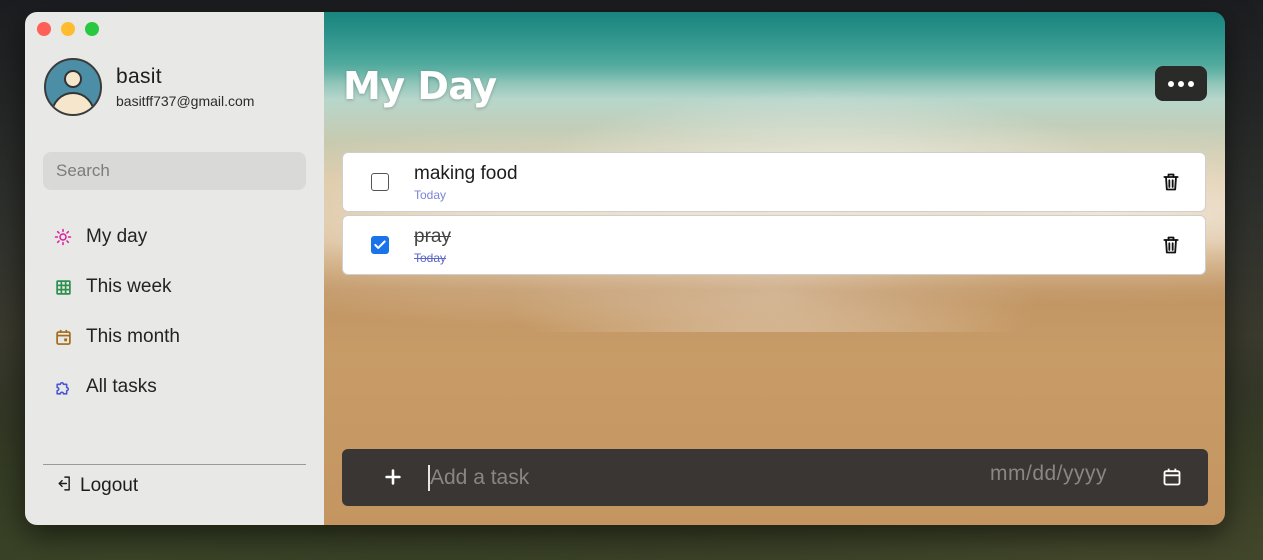 This screenshot has height=560, width=1263. I want to click on checkmark-icon, so click(380, 244).